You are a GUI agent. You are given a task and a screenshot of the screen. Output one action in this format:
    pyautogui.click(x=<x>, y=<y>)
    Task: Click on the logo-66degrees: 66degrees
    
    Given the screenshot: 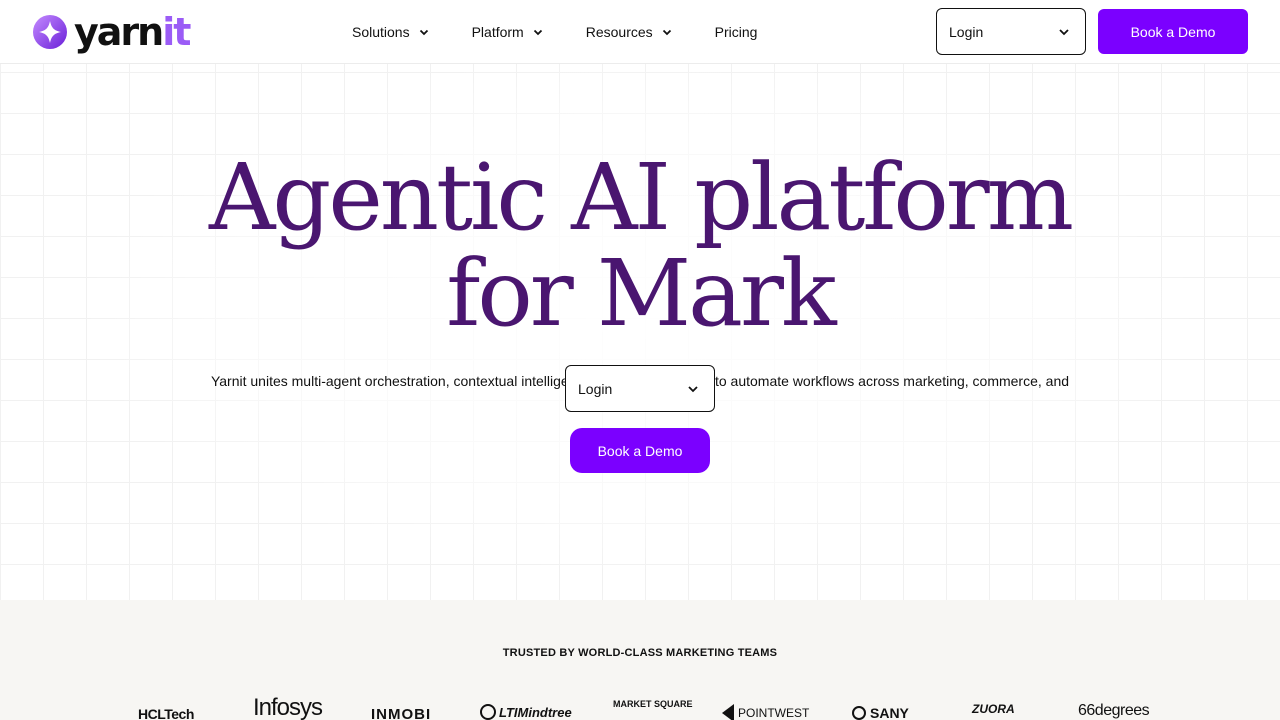 What is the action you would take?
    pyautogui.click(x=1114, y=710)
    